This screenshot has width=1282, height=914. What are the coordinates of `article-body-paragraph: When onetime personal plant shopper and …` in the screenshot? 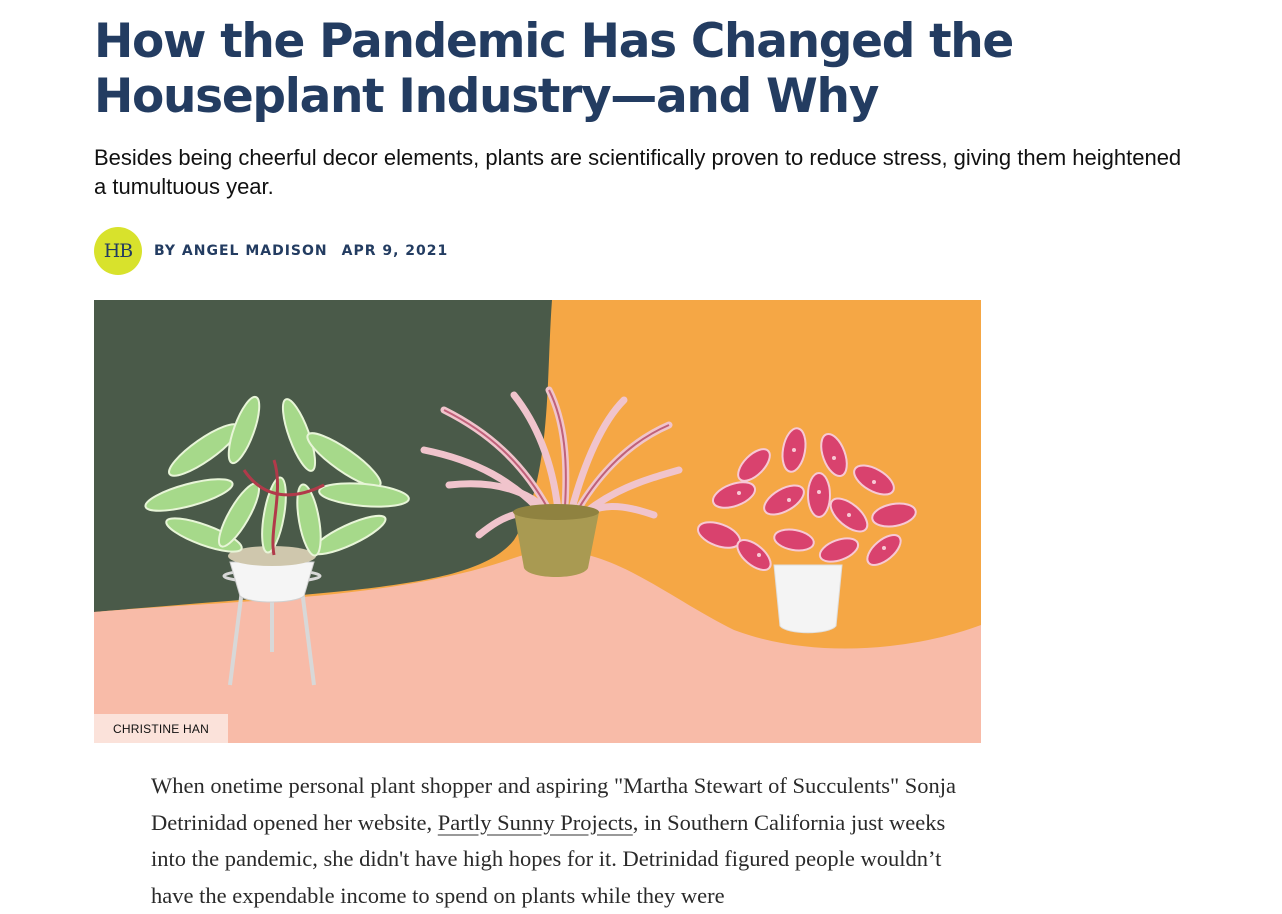 It's located at (566, 841).